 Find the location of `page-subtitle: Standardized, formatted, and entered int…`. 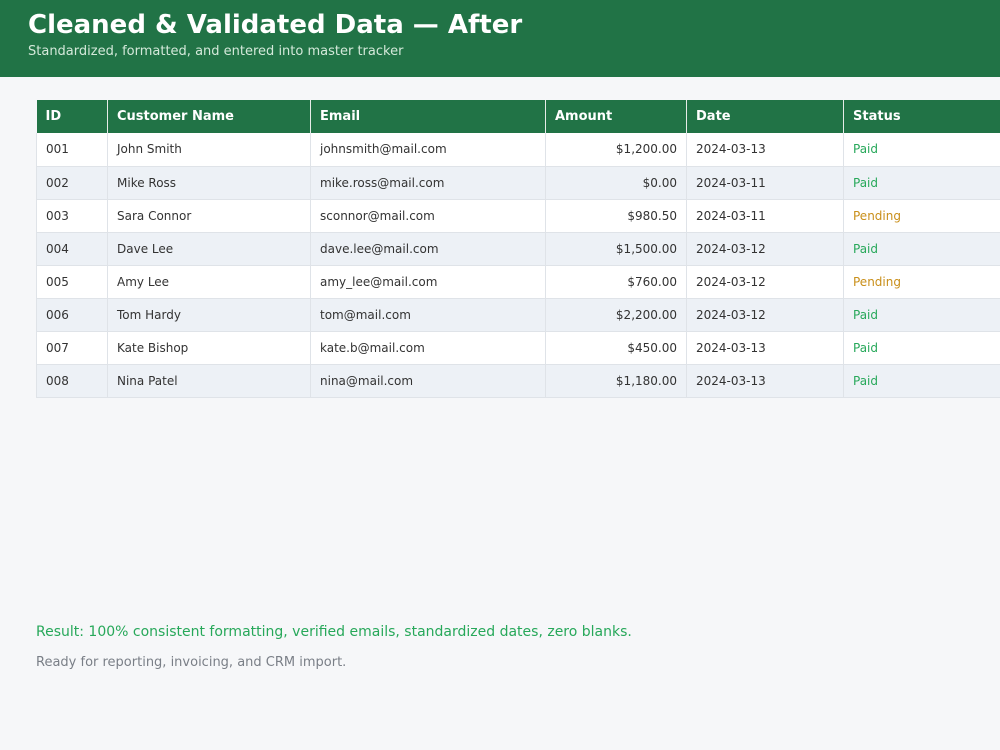

page-subtitle: Standardized, formatted, and entered int… is located at coordinates (216, 51).